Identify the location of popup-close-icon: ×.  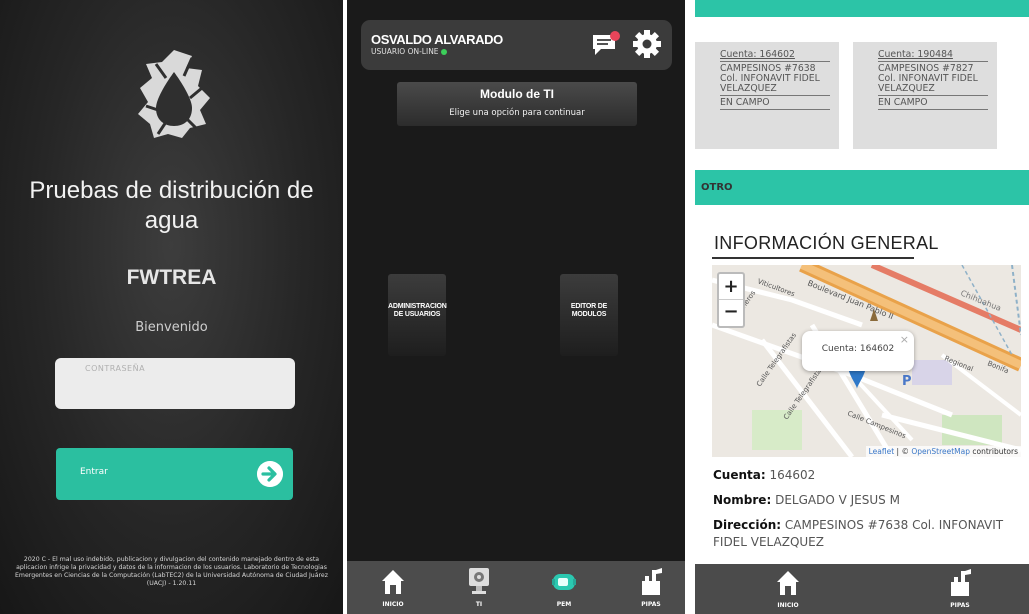
(904, 339).